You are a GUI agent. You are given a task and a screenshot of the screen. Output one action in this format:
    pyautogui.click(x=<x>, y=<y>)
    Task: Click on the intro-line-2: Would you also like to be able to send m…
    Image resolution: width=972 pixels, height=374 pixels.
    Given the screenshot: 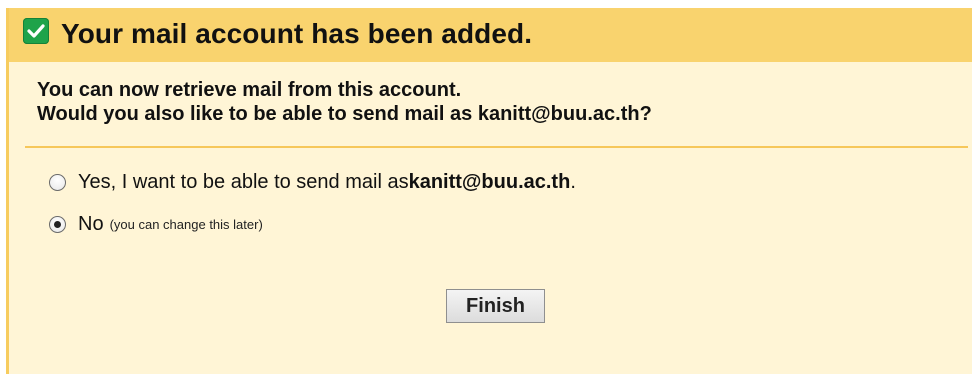 What is the action you would take?
    pyautogui.click(x=344, y=114)
    